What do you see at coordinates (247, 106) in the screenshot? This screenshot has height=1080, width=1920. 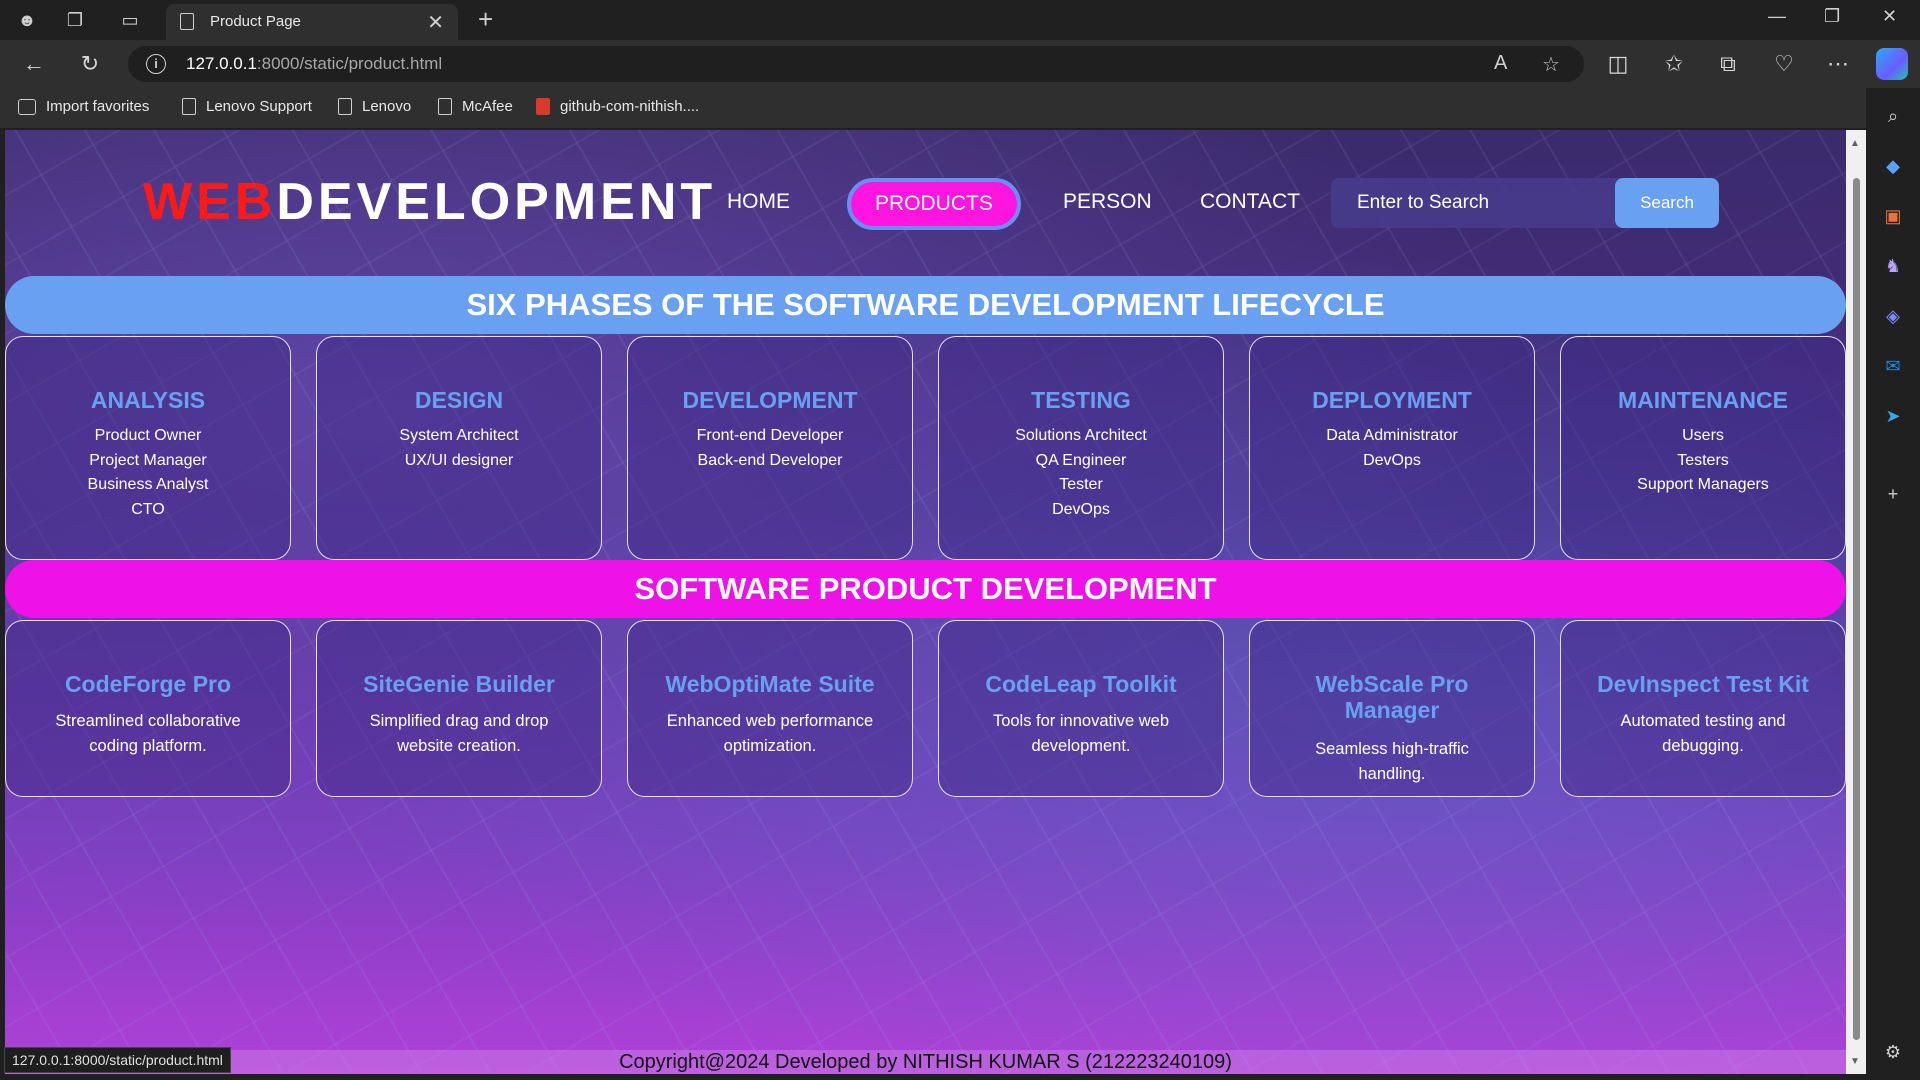 I see `favorite-lenovo-support: Lenovo Support` at bounding box center [247, 106].